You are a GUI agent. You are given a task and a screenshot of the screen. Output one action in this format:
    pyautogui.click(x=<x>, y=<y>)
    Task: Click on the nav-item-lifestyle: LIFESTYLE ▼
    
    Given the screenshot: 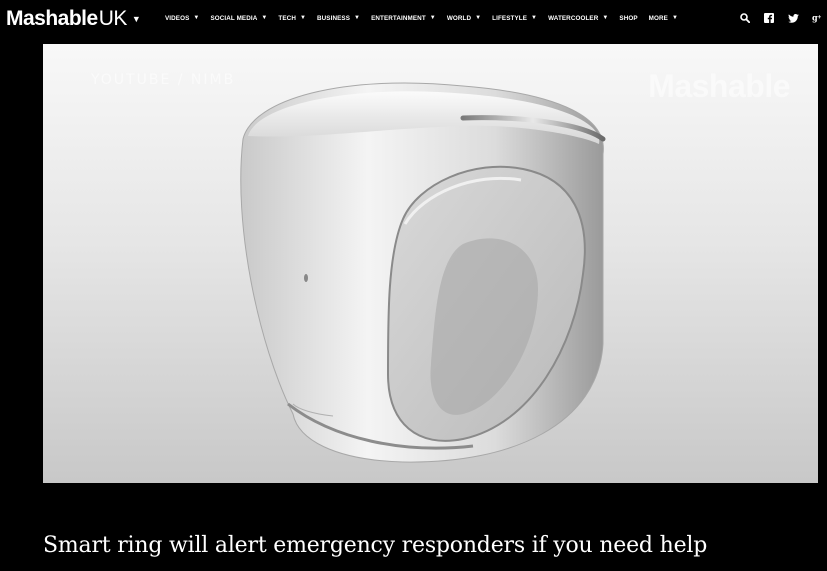 What is the action you would take?
    pyautogui.click(x=514, y=18)
    